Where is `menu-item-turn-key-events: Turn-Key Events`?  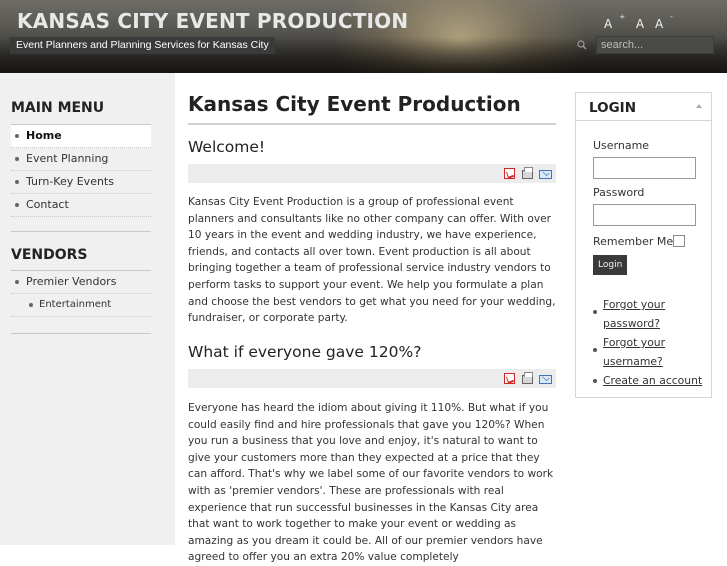
menu-item-turn-key-events: Turn-Key Events is located at coordinates (81, 182).